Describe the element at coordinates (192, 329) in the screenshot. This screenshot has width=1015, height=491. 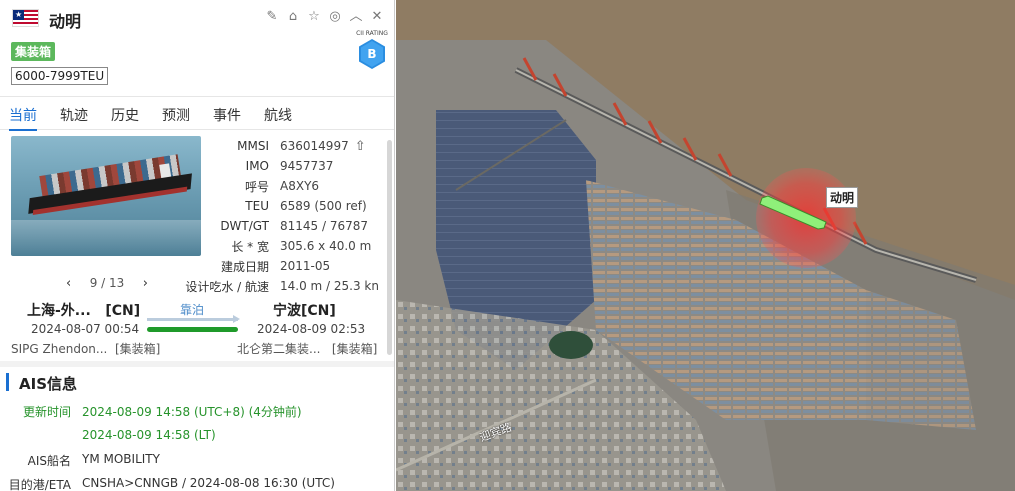
I see `voyage-progress-bar` at that location.